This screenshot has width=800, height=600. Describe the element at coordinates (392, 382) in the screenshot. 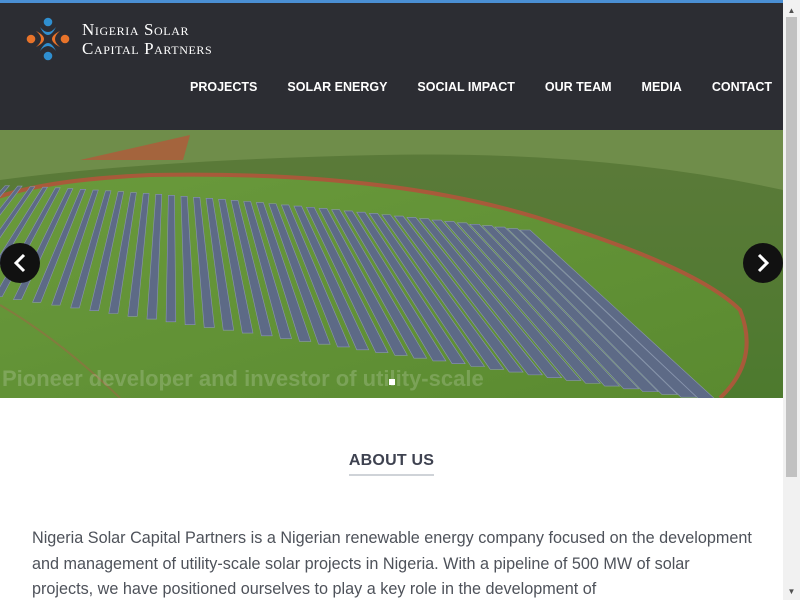

I see `carousel-indicator-dot` at that location.